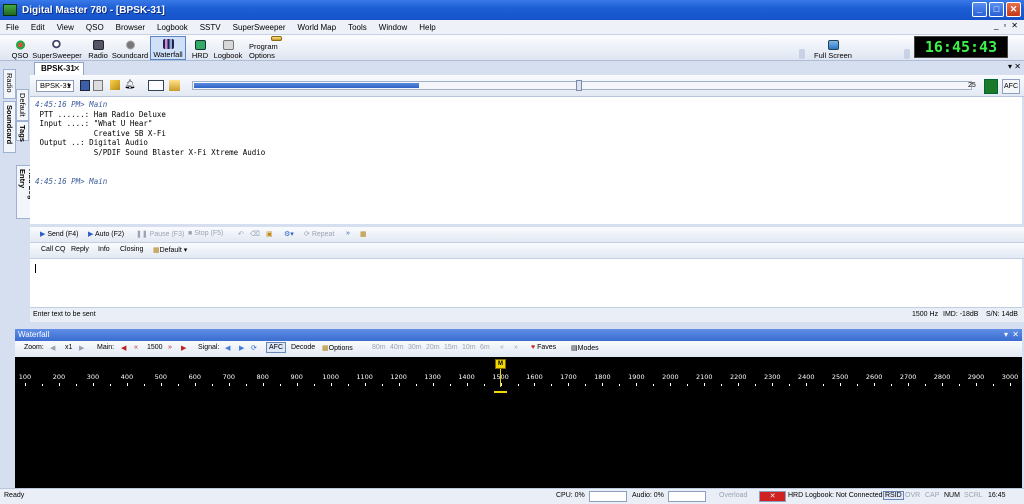  I want to click on menu-file: File, so click(12, 27).